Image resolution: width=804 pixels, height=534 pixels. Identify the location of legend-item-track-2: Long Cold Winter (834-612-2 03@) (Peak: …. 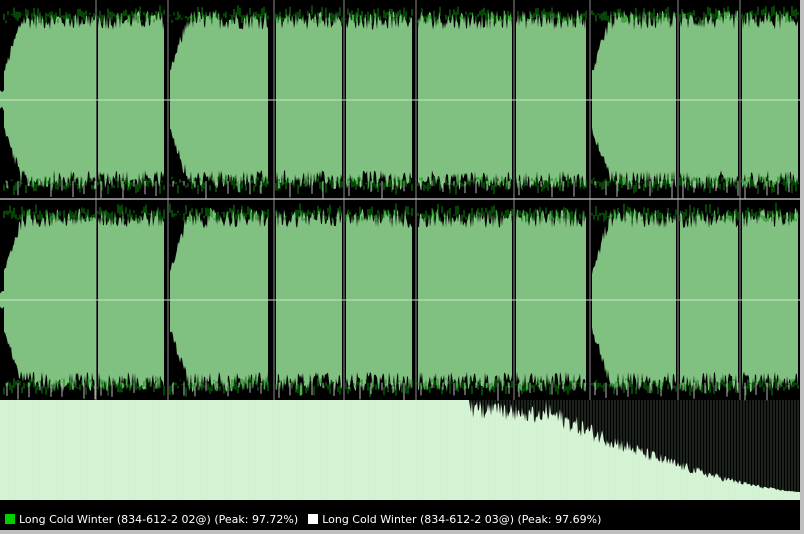
(454, 519).